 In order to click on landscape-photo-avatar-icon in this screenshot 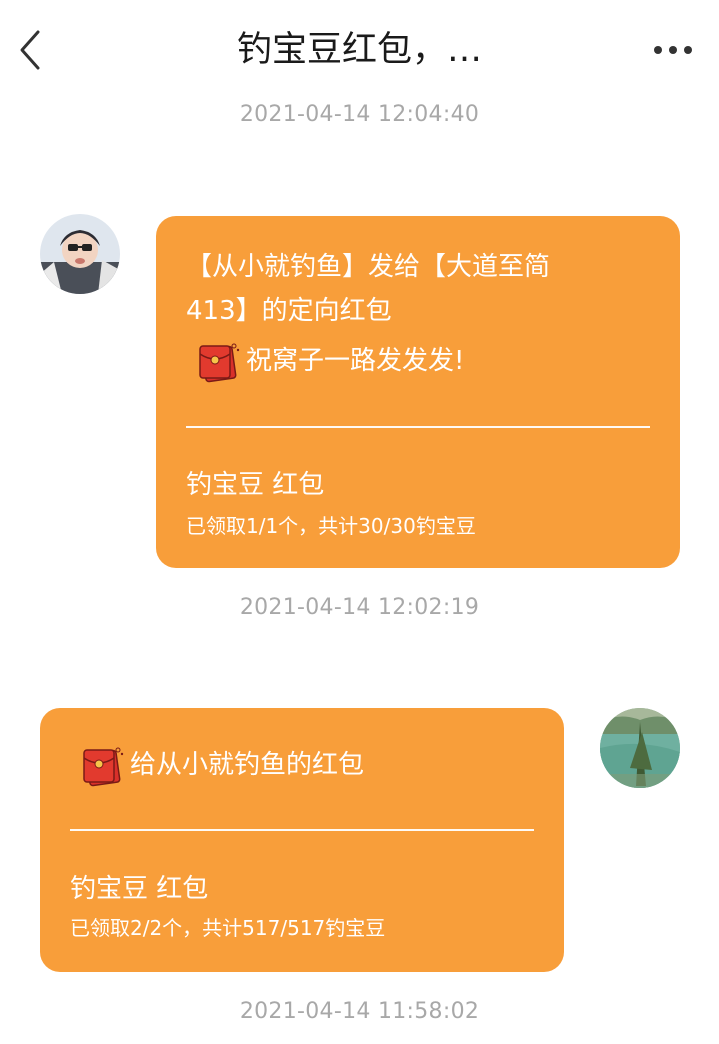, I will do `click(640, 748)`.